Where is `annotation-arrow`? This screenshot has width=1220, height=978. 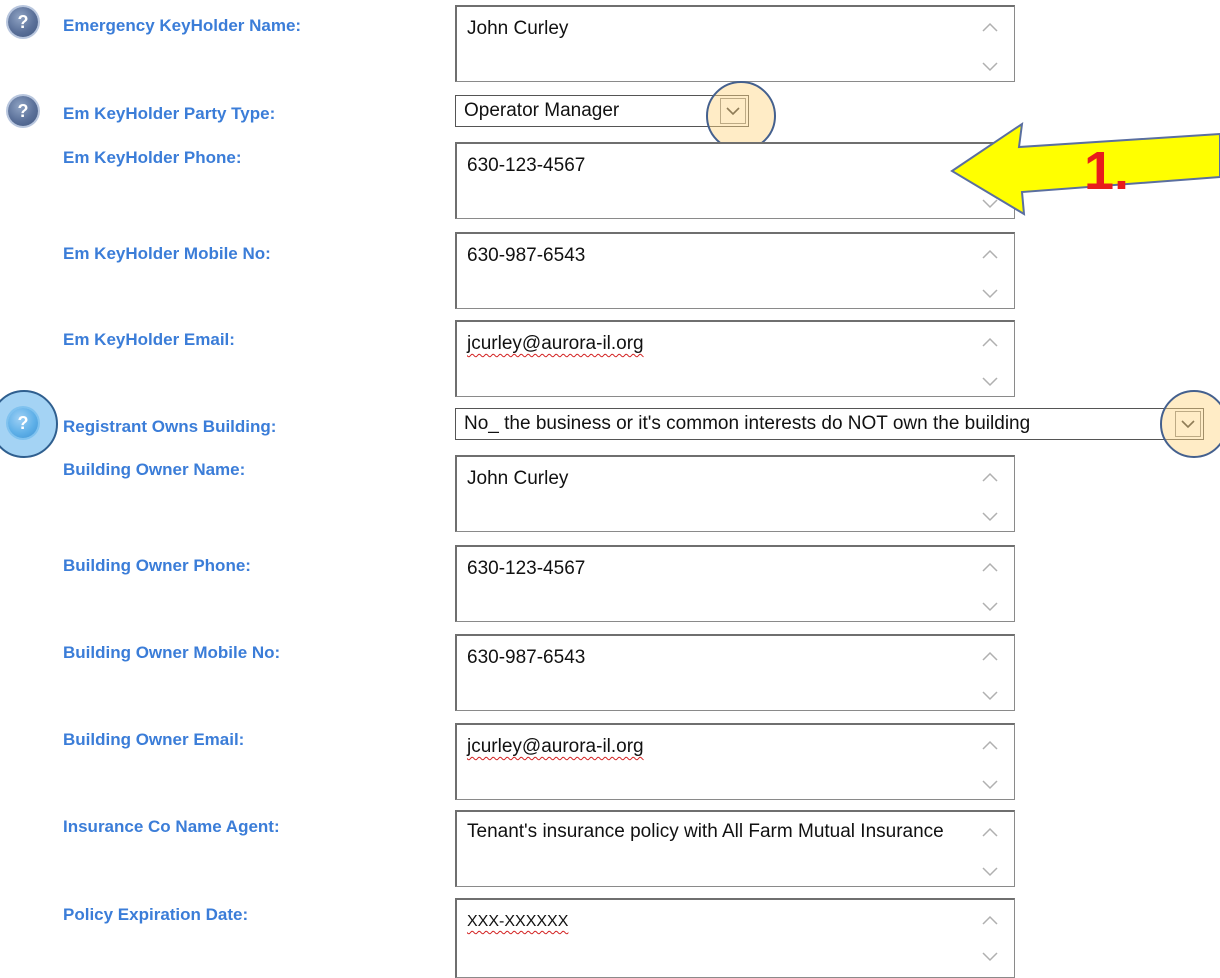
annotation-arrow is located at coordinates (1085, 168).